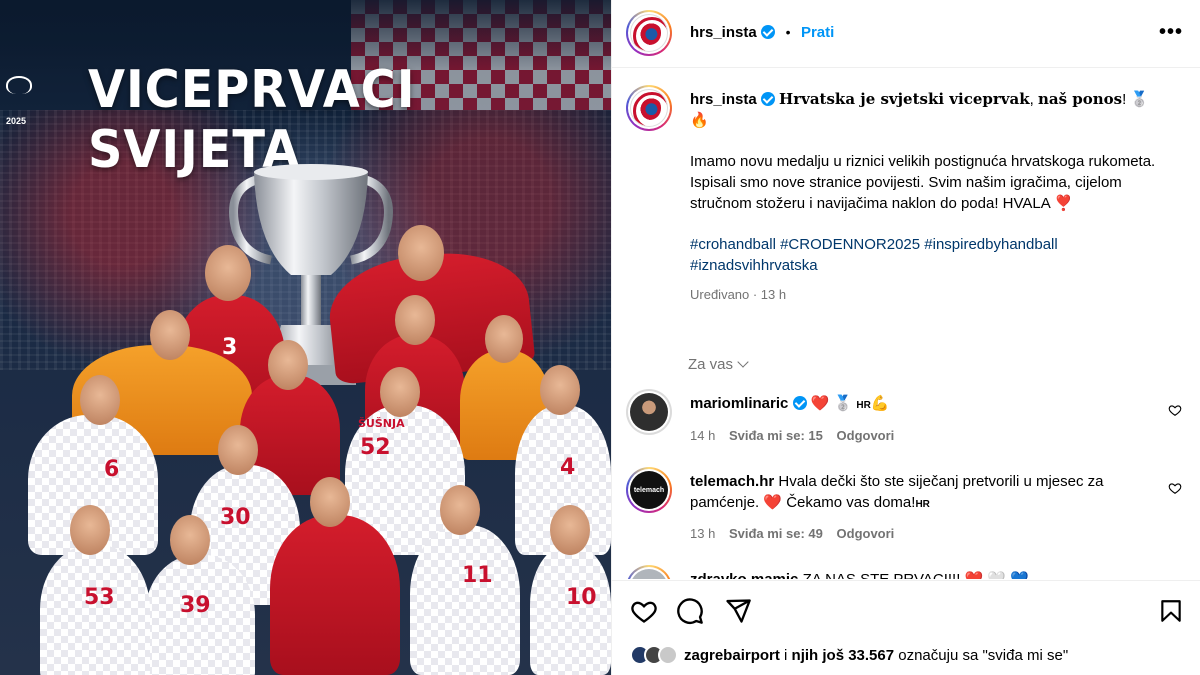  What do you see at coordinates (718, 364) in the screenshot?
I see `for-you-dropdown: Za vas` at bounding box center [718, 364].